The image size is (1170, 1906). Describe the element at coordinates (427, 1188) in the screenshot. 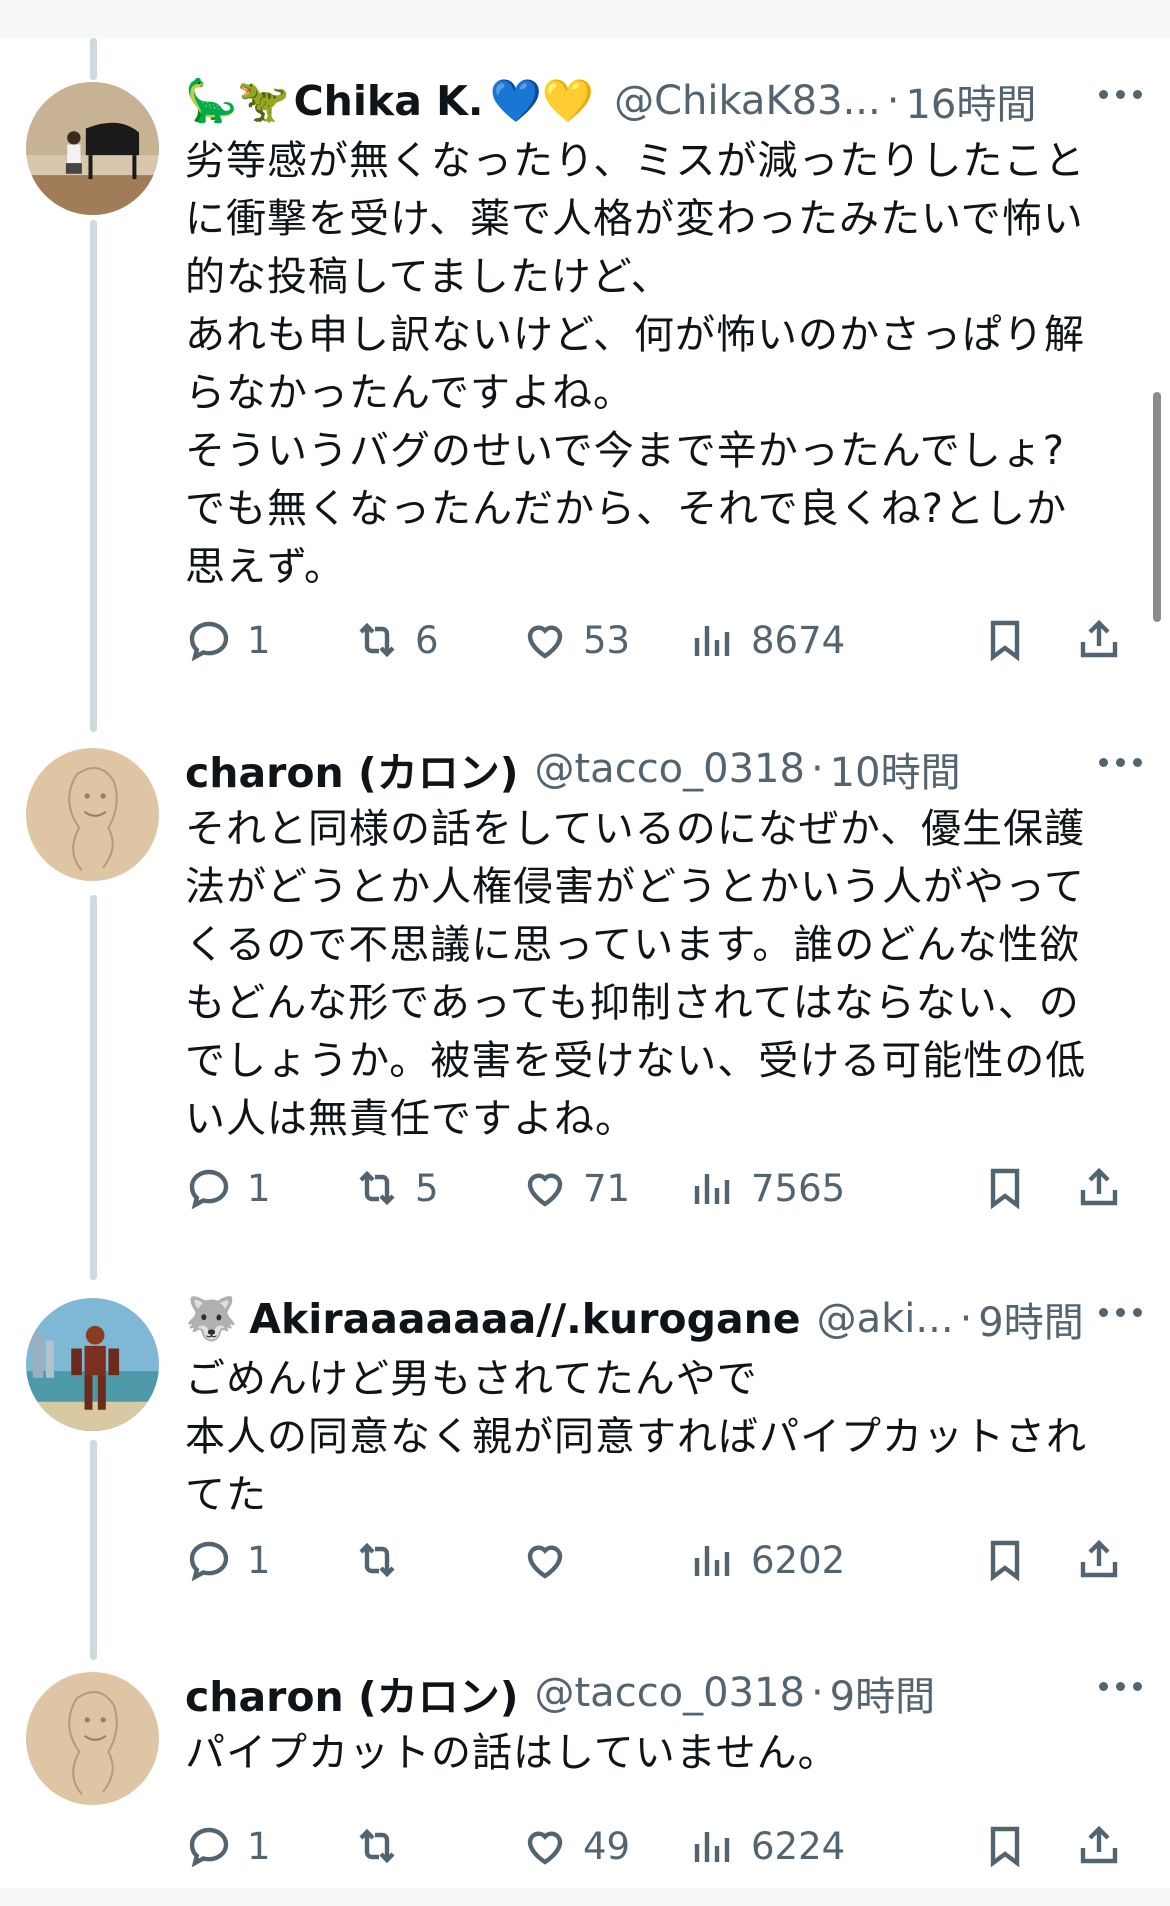

I see `repost-count: 5` at that location.